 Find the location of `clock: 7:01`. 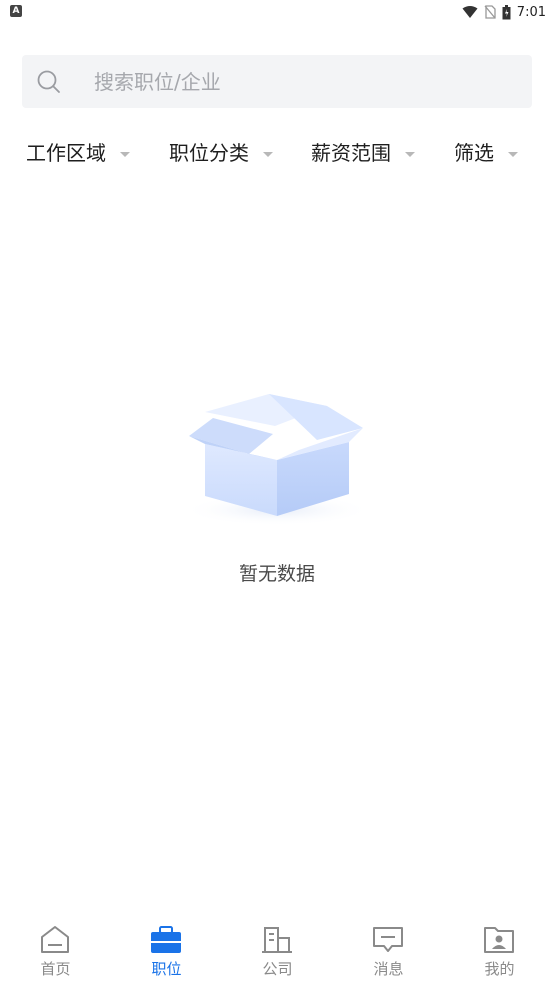

clock: 7:01 is located at coordinates (531, 12).